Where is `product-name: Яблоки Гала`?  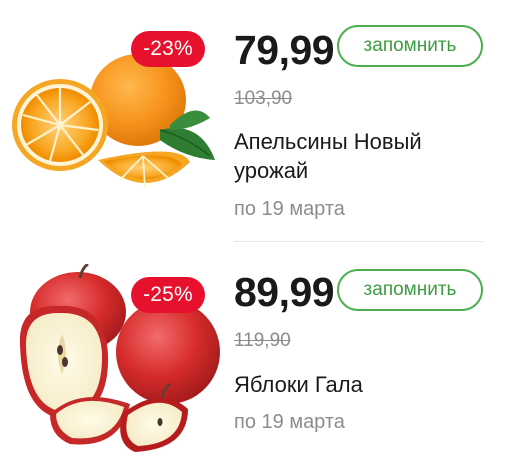
product-name: Яблоки Гала is located at coordinates (298, 384).